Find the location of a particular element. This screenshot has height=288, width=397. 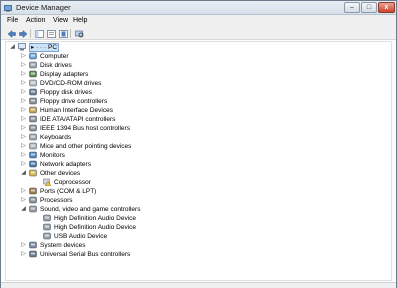

tree-item-label: Network adapters is located at coordinates (65, 164).